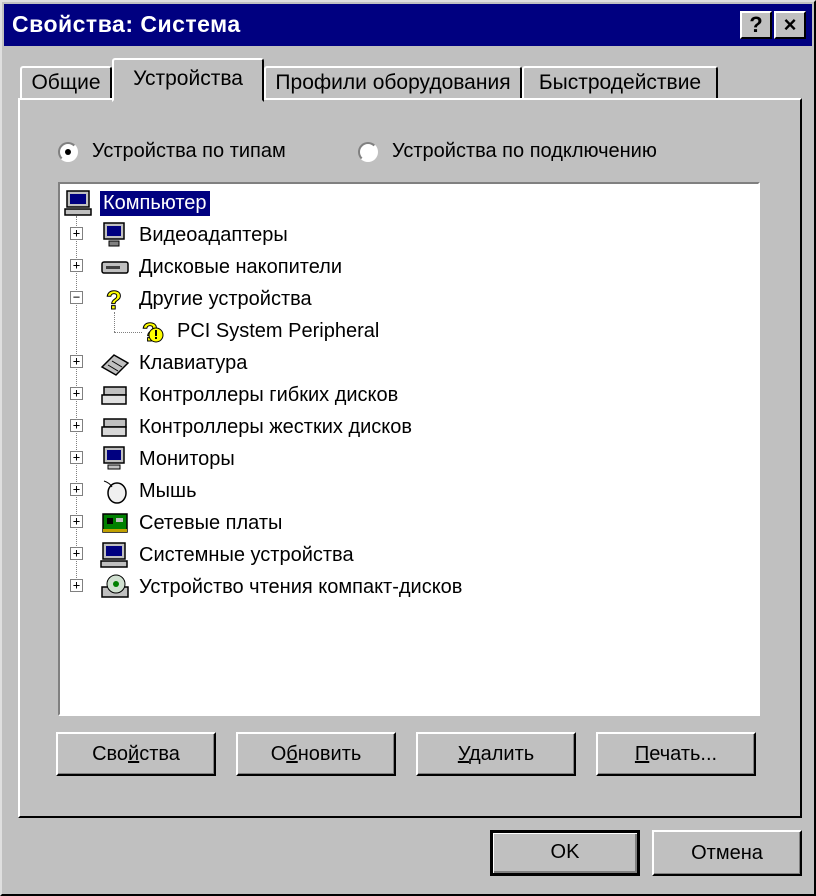  I want to click on tree-item-network-cards: Сетевые платы, so click(192, 523).